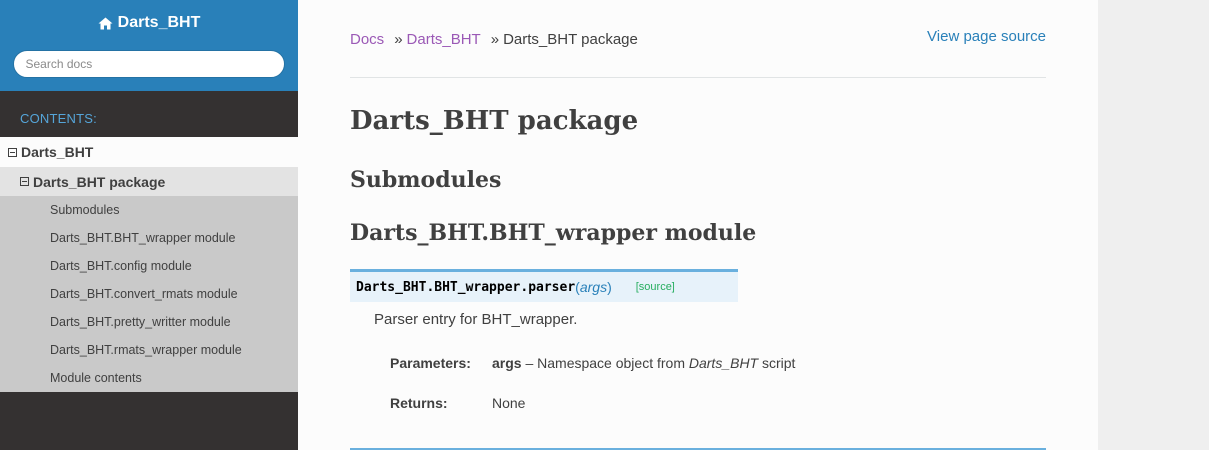 The width and height of the screenshot is (1209, 450). What do you see at coordinates (444, 39) in the screenshot?
I see `breadcrumb-parent-link: Darts_BHT` at bounding box center [444, 39].